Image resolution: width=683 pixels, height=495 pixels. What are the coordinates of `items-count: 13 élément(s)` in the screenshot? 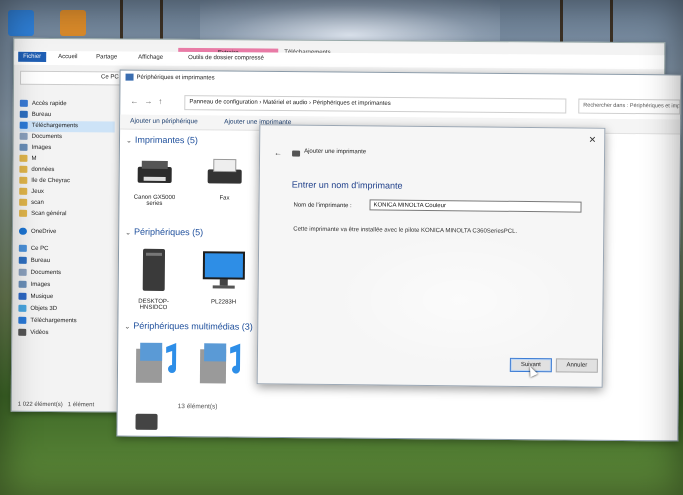 It's located at (197, 407).